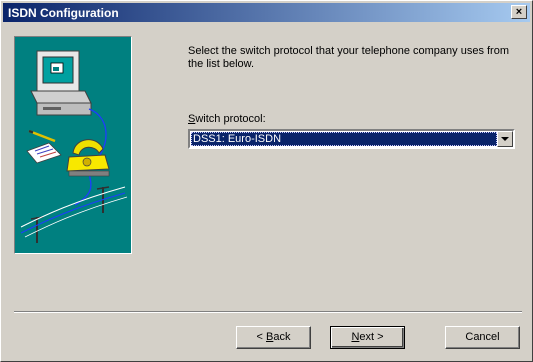 This screenshot has width=533, height=362. Describe the element at coordinates (230, 119) in the screenshot. I see `switch-protocol-label-text: witch protocol:` at that location.